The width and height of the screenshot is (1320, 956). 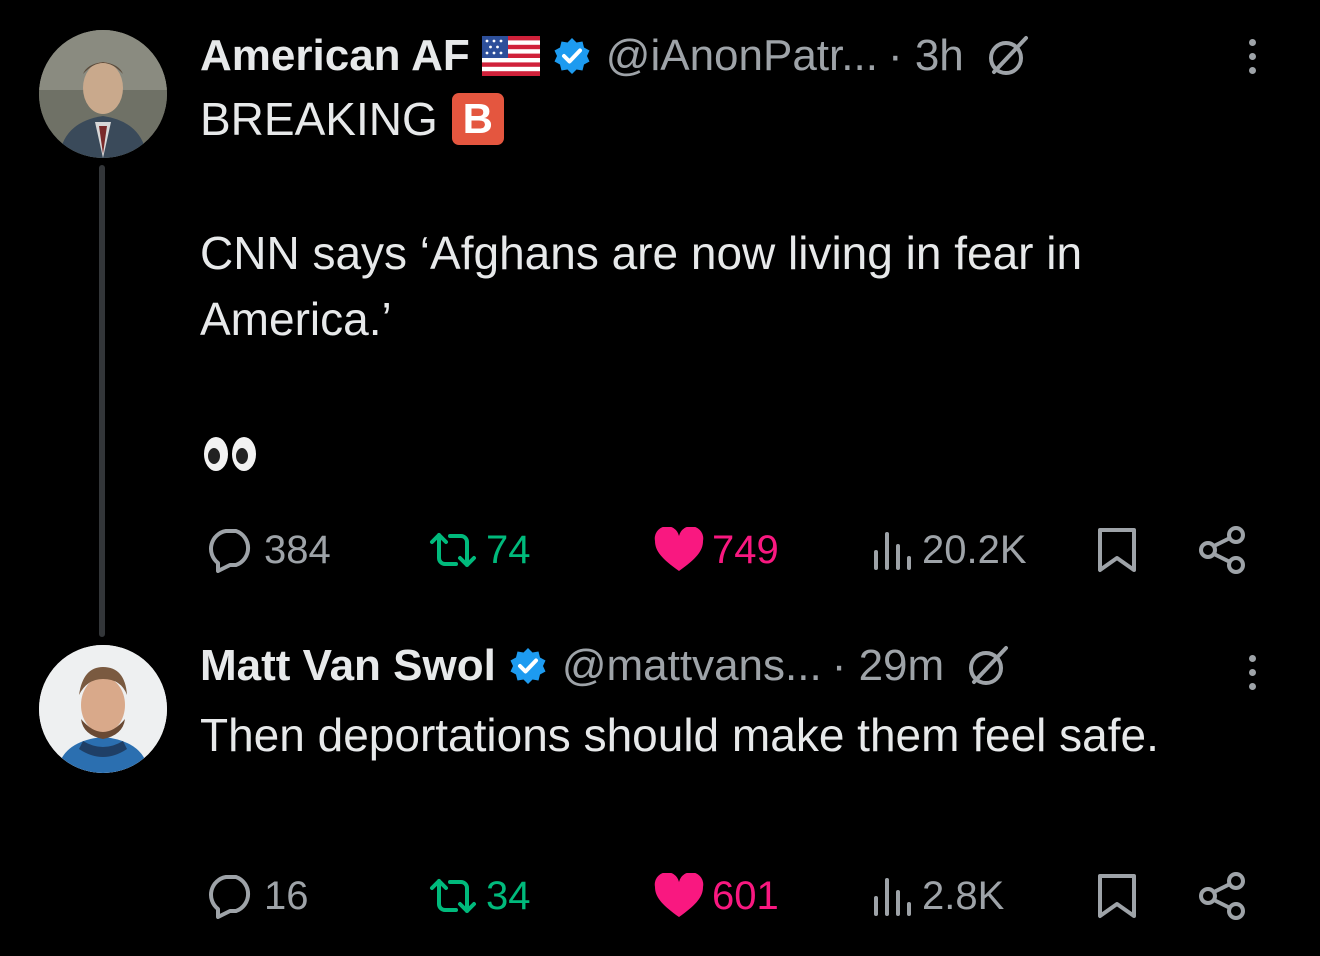 I want to click on b-button-emoji: B, so click(x=477, y=119).